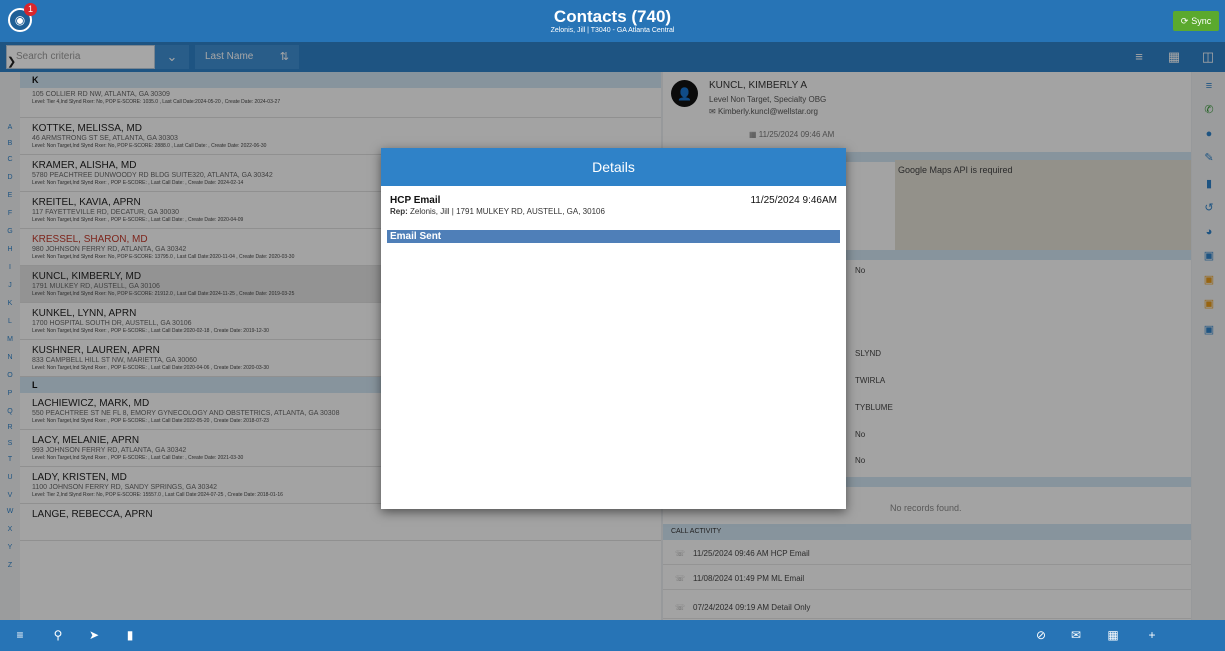  I want to click on status-bar: Email Sent, so click(613, 236).